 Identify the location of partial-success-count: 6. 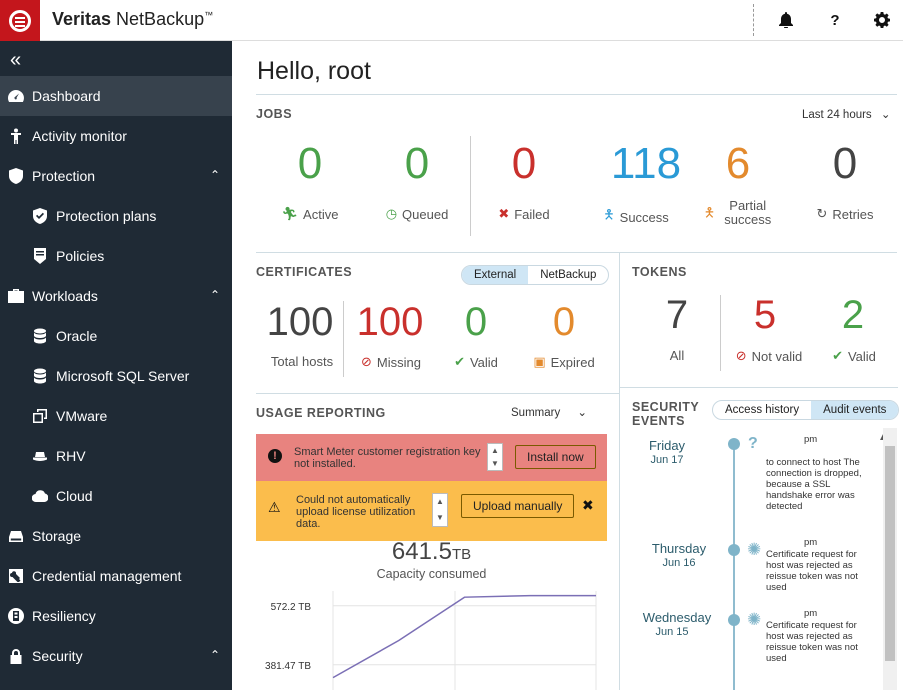
(738, 164).